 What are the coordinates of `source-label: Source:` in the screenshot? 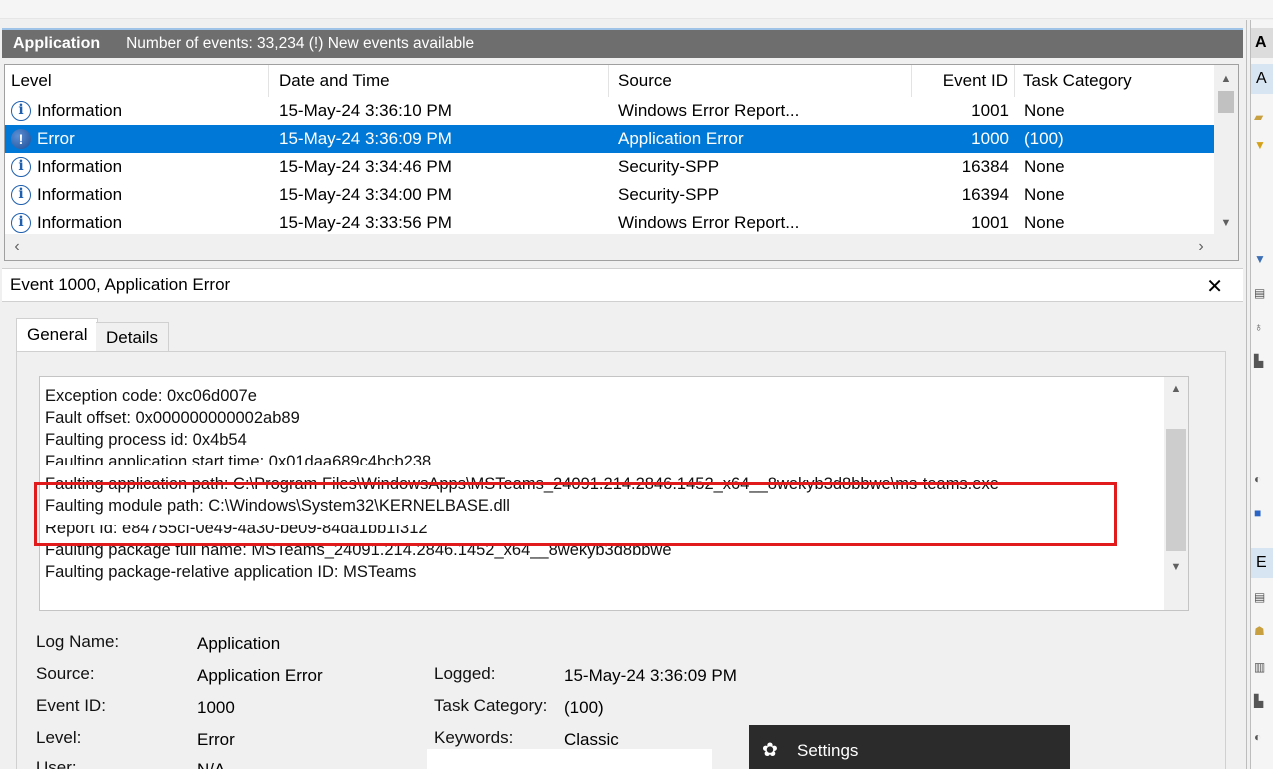 It's located at (65, 673).